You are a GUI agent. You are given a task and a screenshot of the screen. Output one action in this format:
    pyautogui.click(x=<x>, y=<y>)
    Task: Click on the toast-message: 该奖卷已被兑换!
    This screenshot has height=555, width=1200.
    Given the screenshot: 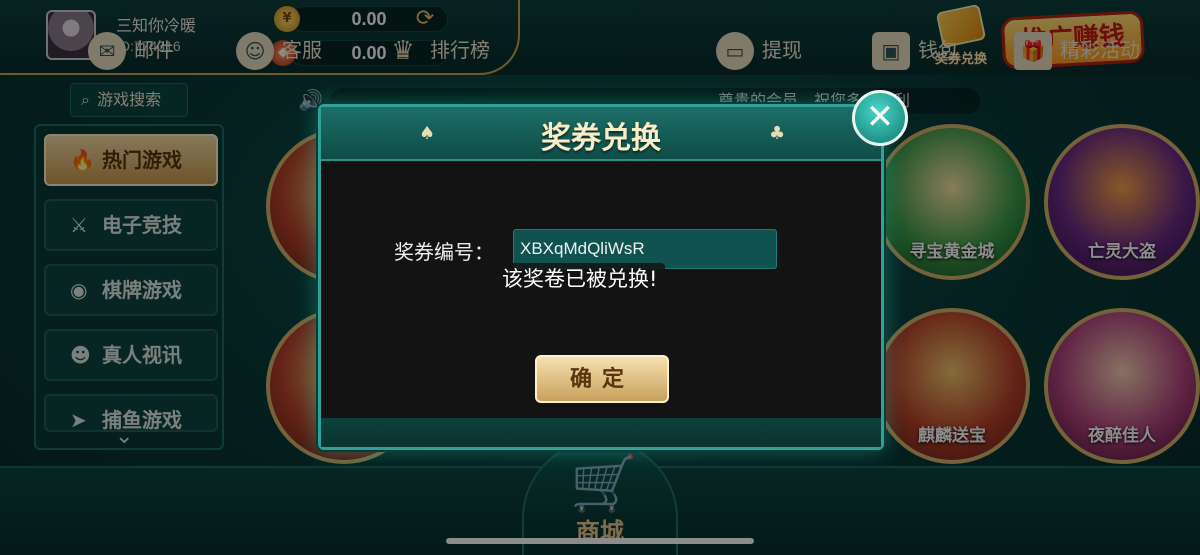 What is the action you would take?
    pyautogui.click(x=580, y=279)
    